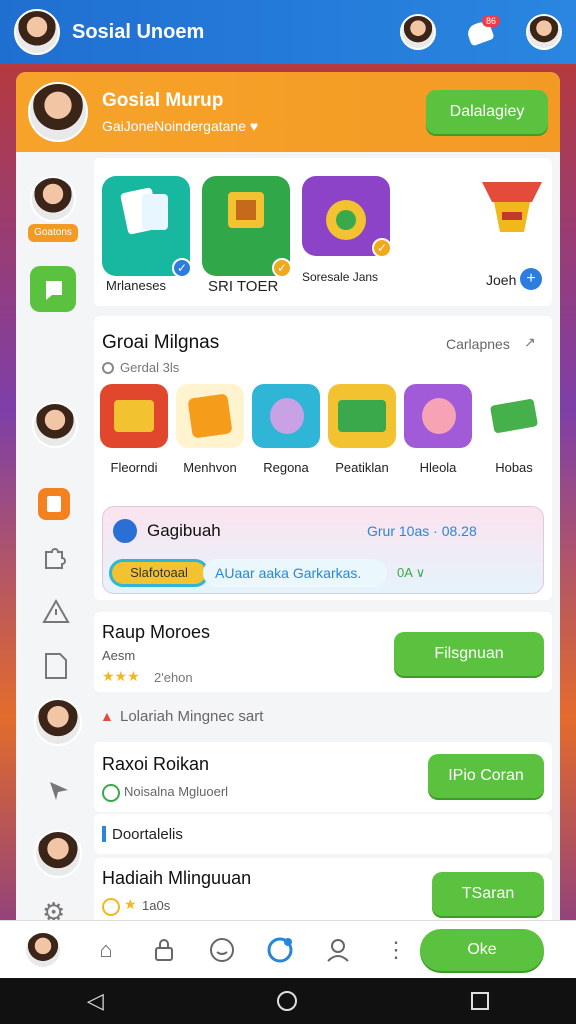 This screenshot has height=1024, width=576. What do you see at coordinates (43, 949) in the screenshot?
I see `nav-avatar` at bounding box center [43, 949].